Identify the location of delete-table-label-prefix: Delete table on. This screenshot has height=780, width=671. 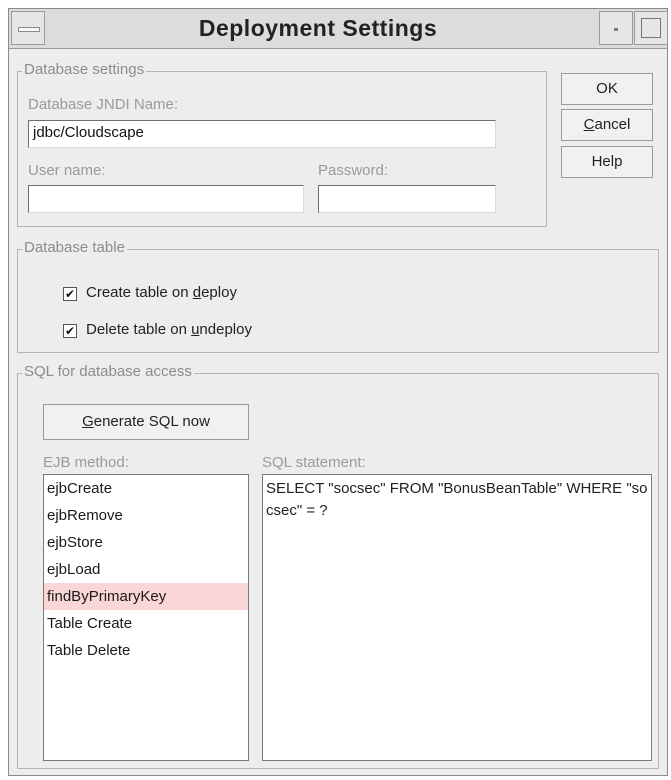
(139, 329).